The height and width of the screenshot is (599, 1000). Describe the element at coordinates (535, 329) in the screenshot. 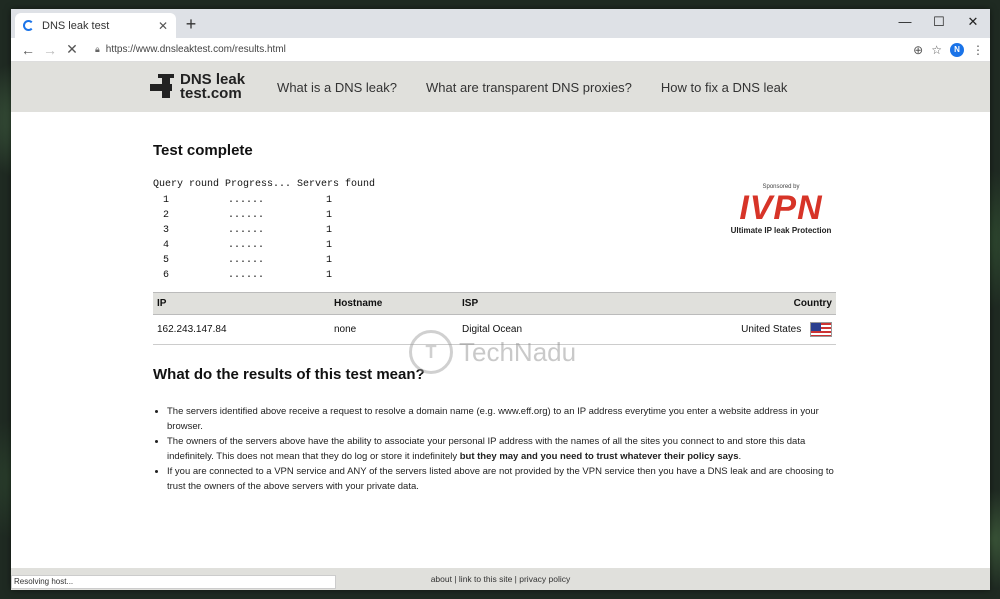

I see `cell-isp: Digital Ocean` at that location.